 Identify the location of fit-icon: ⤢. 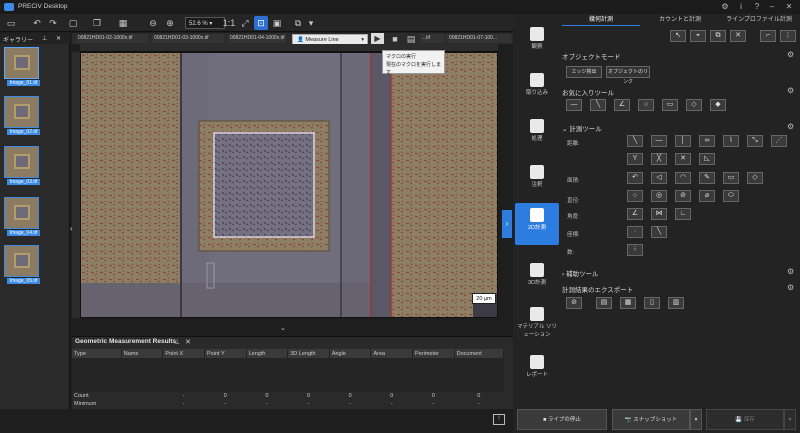
(245, 23).